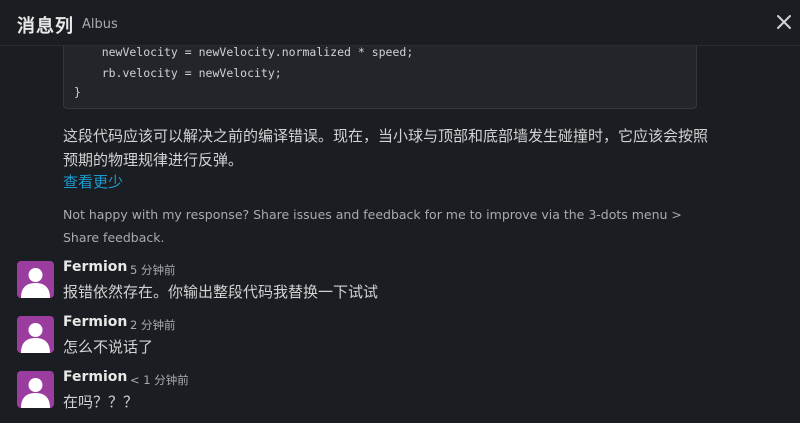 Image resolution: width=800 pixels, height=423 pixels. I want to click on close-button, so click(784, 22).